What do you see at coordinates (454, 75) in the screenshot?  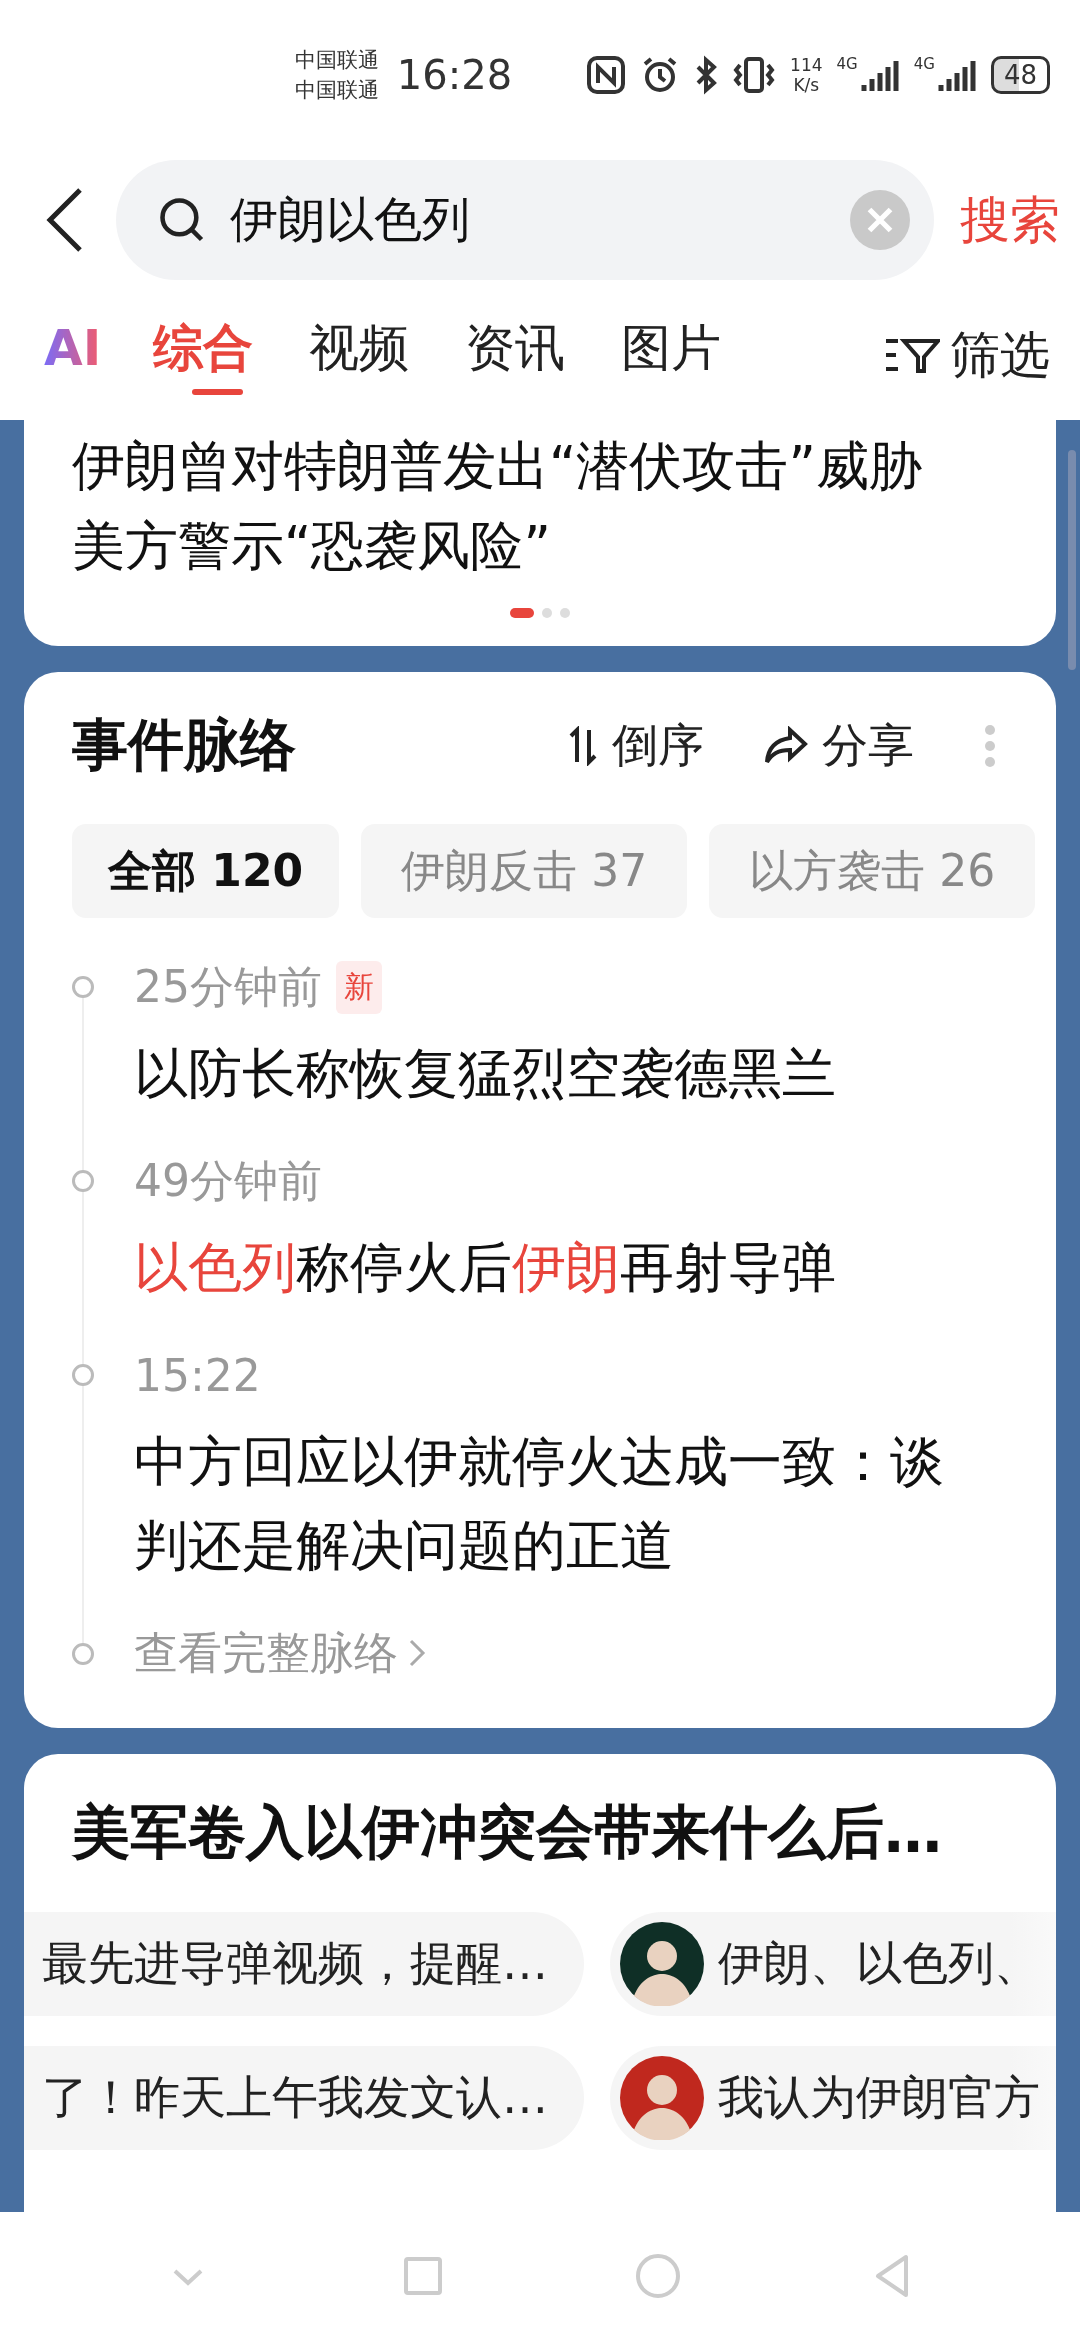 I see `clock-time: 16:28` at bounding box center [454, 75].